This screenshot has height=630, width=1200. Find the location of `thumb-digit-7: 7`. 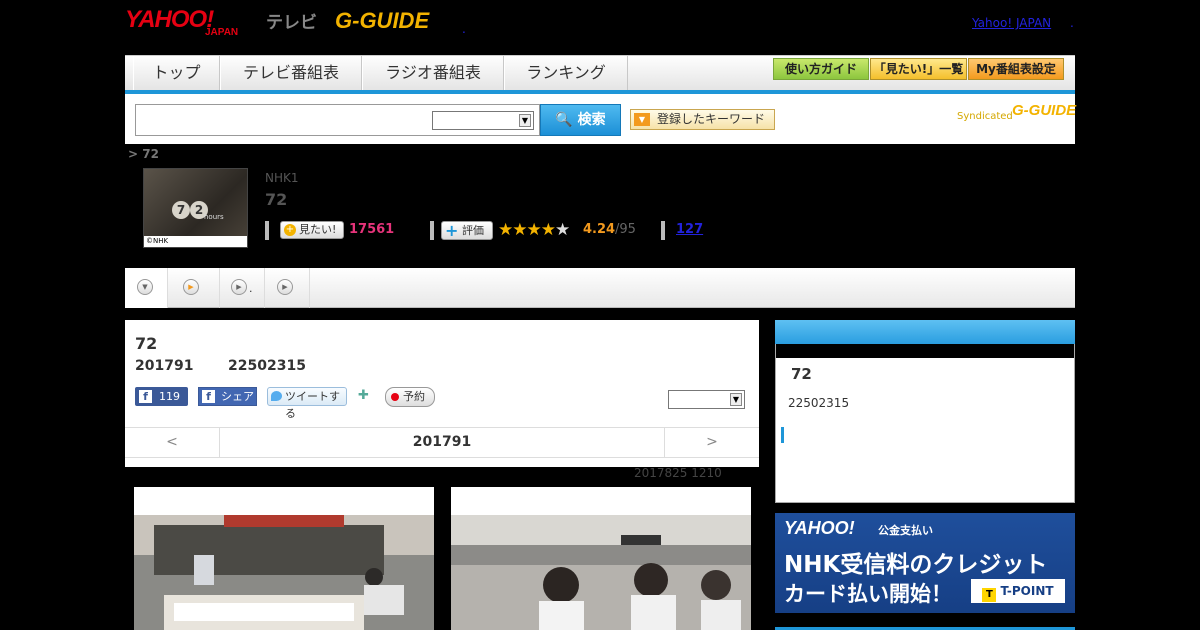

thumb-digit-7: 7 is located at coordinates (181, 210).